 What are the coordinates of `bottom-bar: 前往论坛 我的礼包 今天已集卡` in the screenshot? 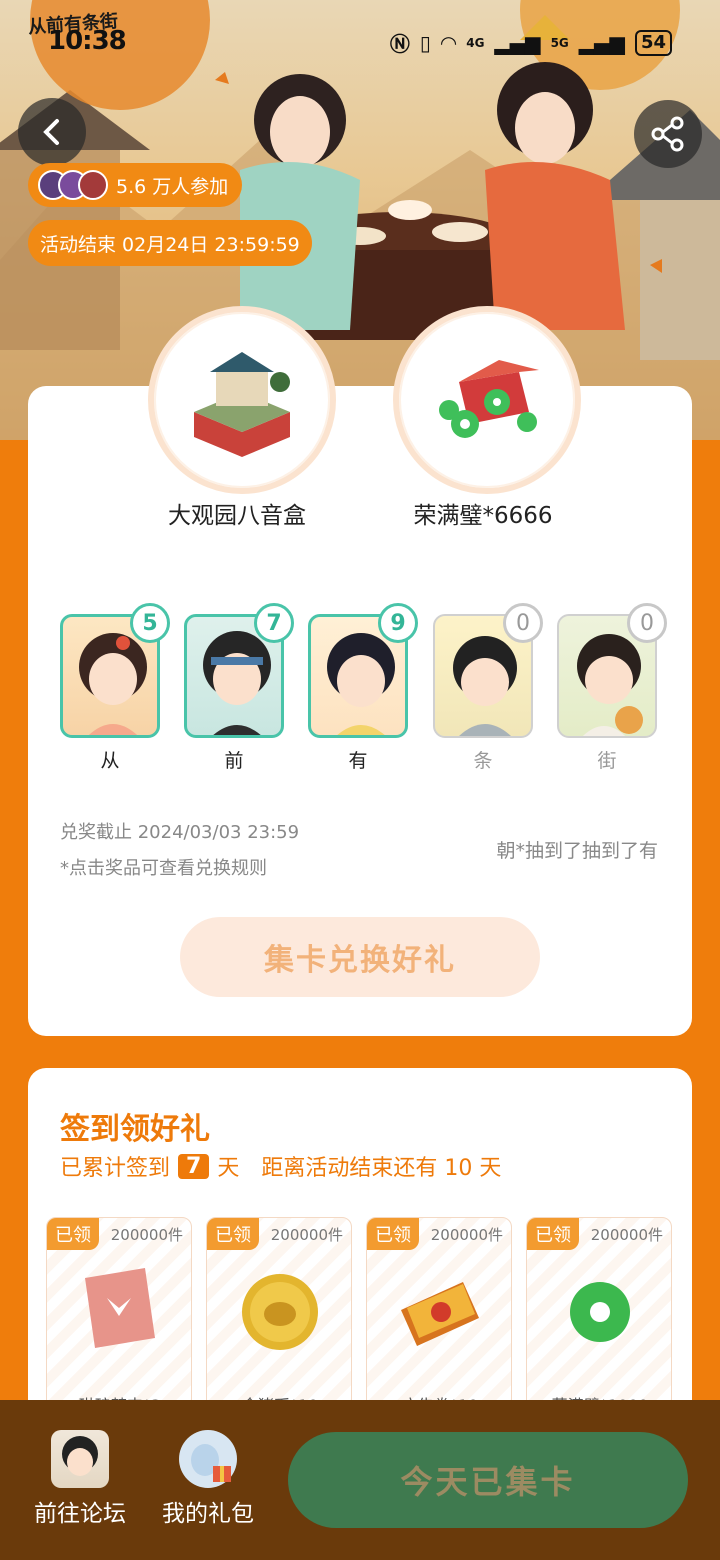 It's located at (360, 1480).